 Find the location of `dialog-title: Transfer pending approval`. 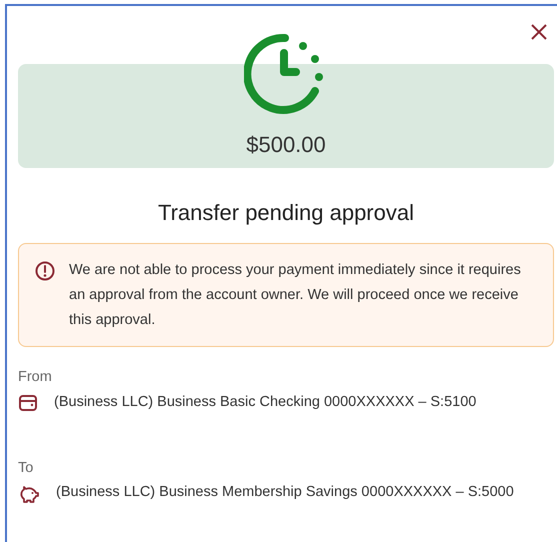

dialog-title: Transfer pending approval is located at coordinates (285, 213).